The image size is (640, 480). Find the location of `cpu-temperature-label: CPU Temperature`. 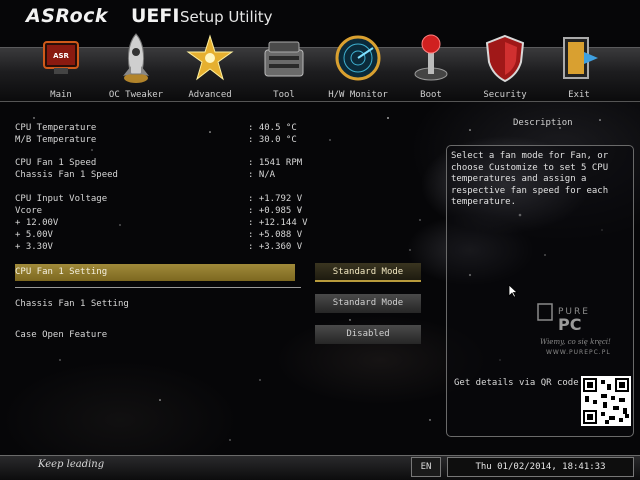

cpu-temperature-label: CPU Temperature is located at coordinates (56, 128).